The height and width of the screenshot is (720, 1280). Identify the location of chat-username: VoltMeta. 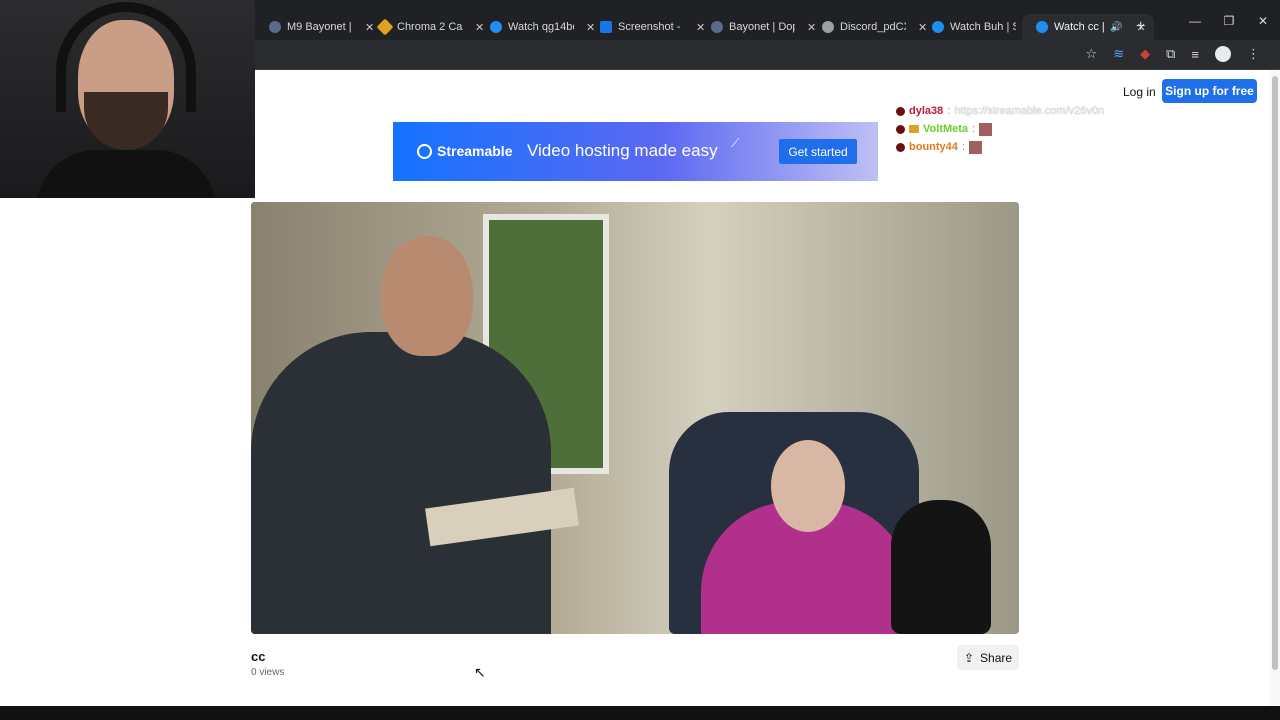
(946, 129).